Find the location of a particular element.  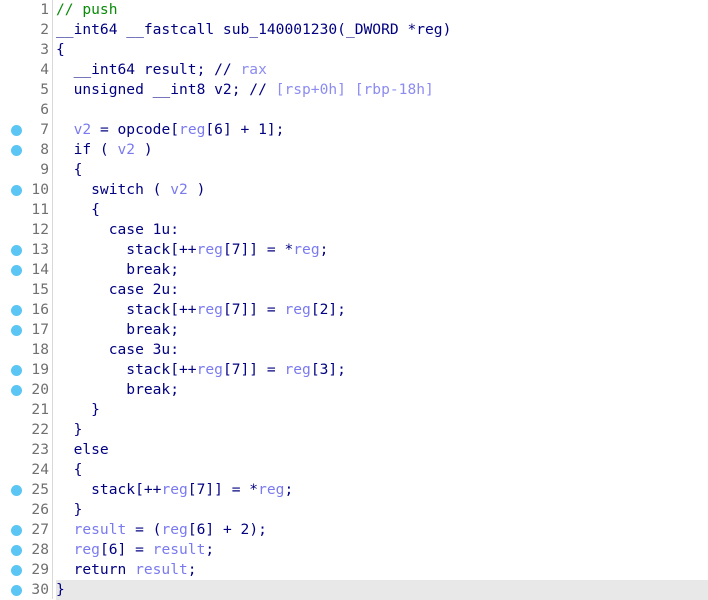

code-text: if ( v2 ) is located at coordinates (382, 150).